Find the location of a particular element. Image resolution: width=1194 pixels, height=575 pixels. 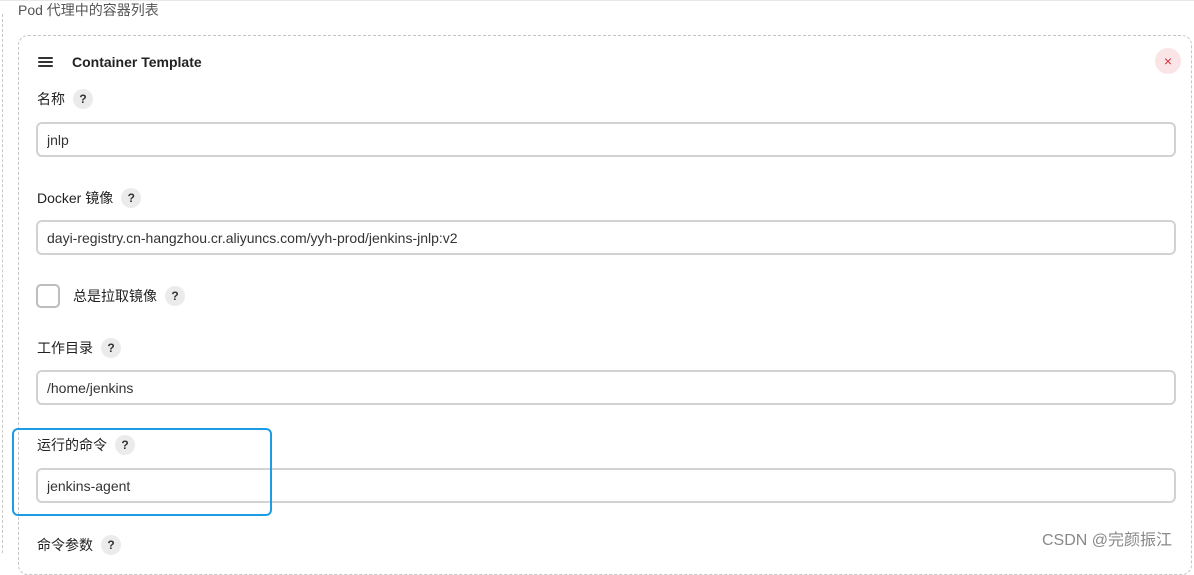

working-dir-label-row: 工作目录 ? is located at coordinates (79, 348).